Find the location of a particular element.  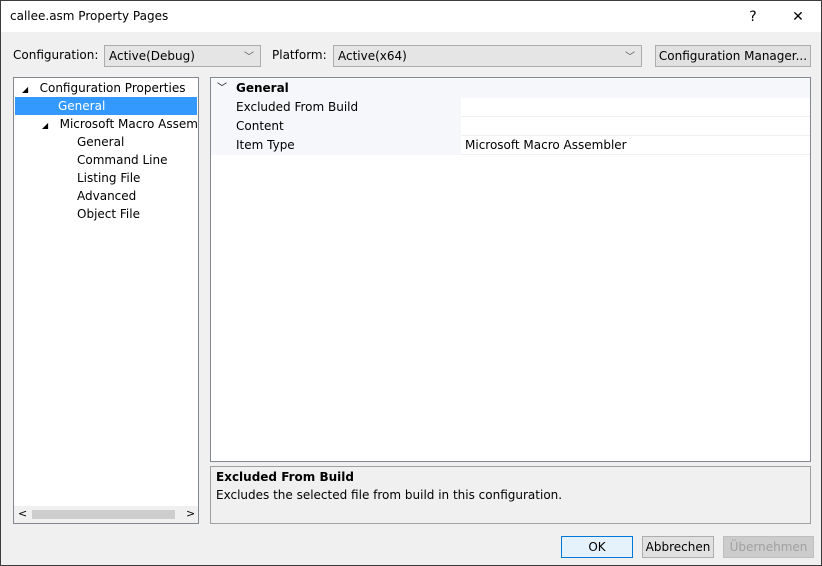

platform-label: Platform: is located at coordinates (299, 55).